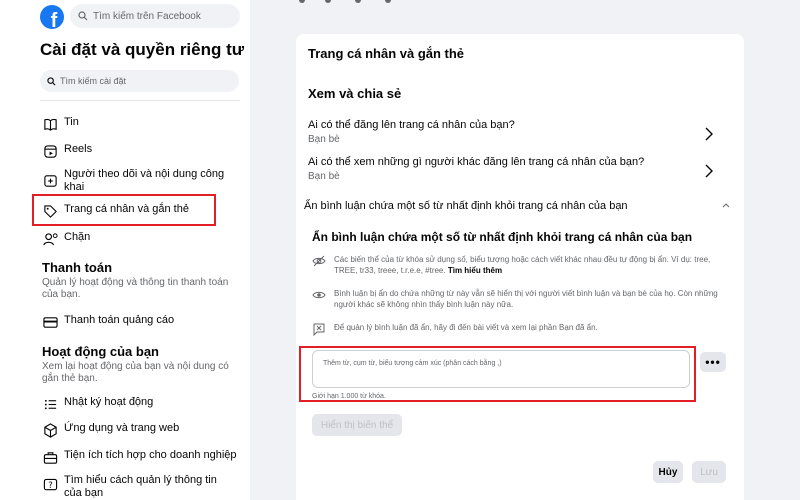  Describe the element at coordinates (77, 267) in the screenshot. I see `payments-heading: Thanh toán` at that location.